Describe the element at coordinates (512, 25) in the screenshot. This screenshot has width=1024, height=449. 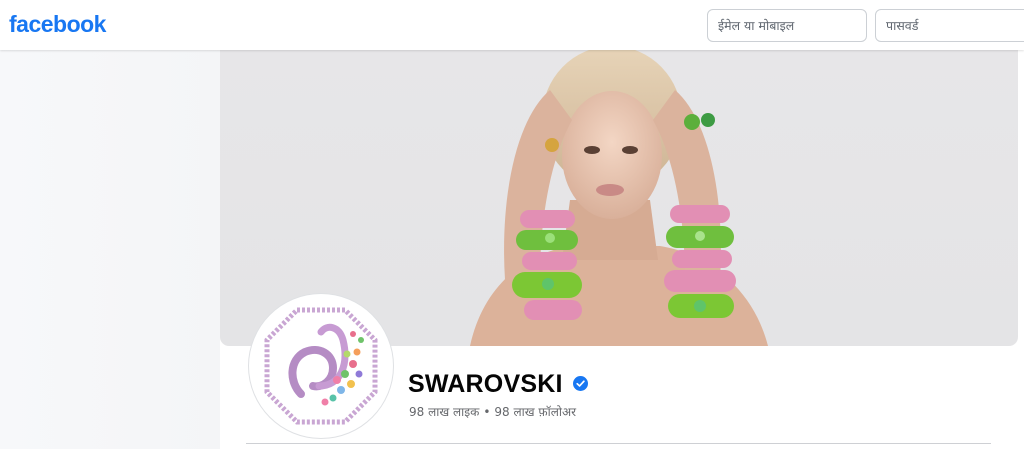
I see `top-navigation-bar: facebook` at that location.